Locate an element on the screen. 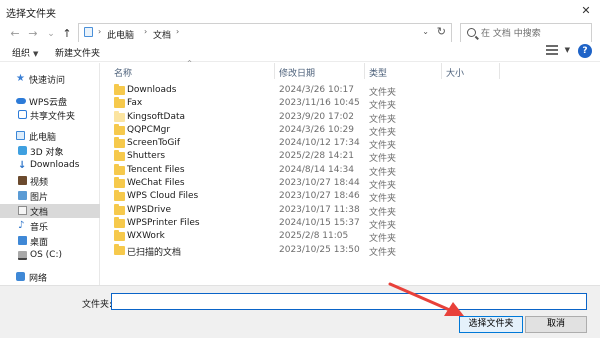 This screenshot has height=338, width=600. list-item: WPSDrive 2023/10/17 11:38 文件夹 is located at coordinates (350, 210).